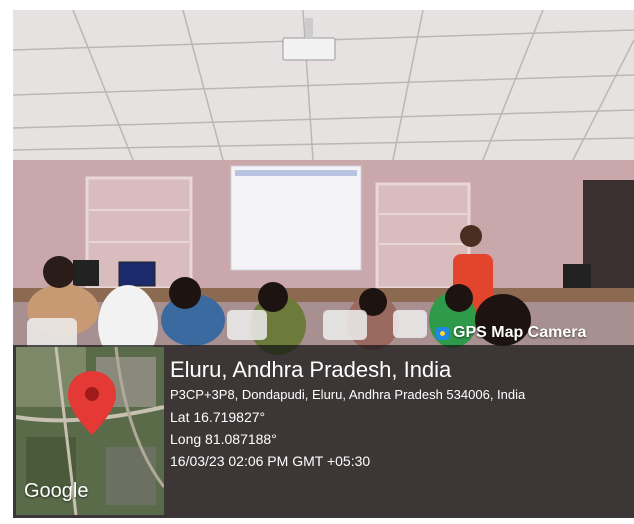  Describe the element at coordinates (223, 439) in the screenshot. I see `longitude: Long 81.087188°` at that location.